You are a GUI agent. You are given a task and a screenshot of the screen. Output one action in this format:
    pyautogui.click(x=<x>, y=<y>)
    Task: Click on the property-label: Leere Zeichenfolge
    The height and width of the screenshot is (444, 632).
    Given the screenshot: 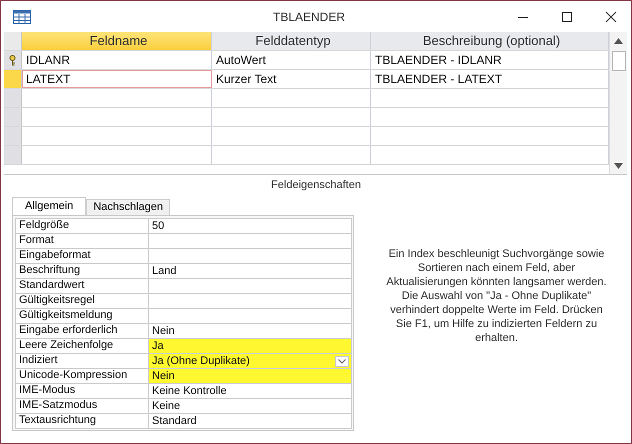 What is the action you would take?
    pyautogui.click(x=82, y=346)
    